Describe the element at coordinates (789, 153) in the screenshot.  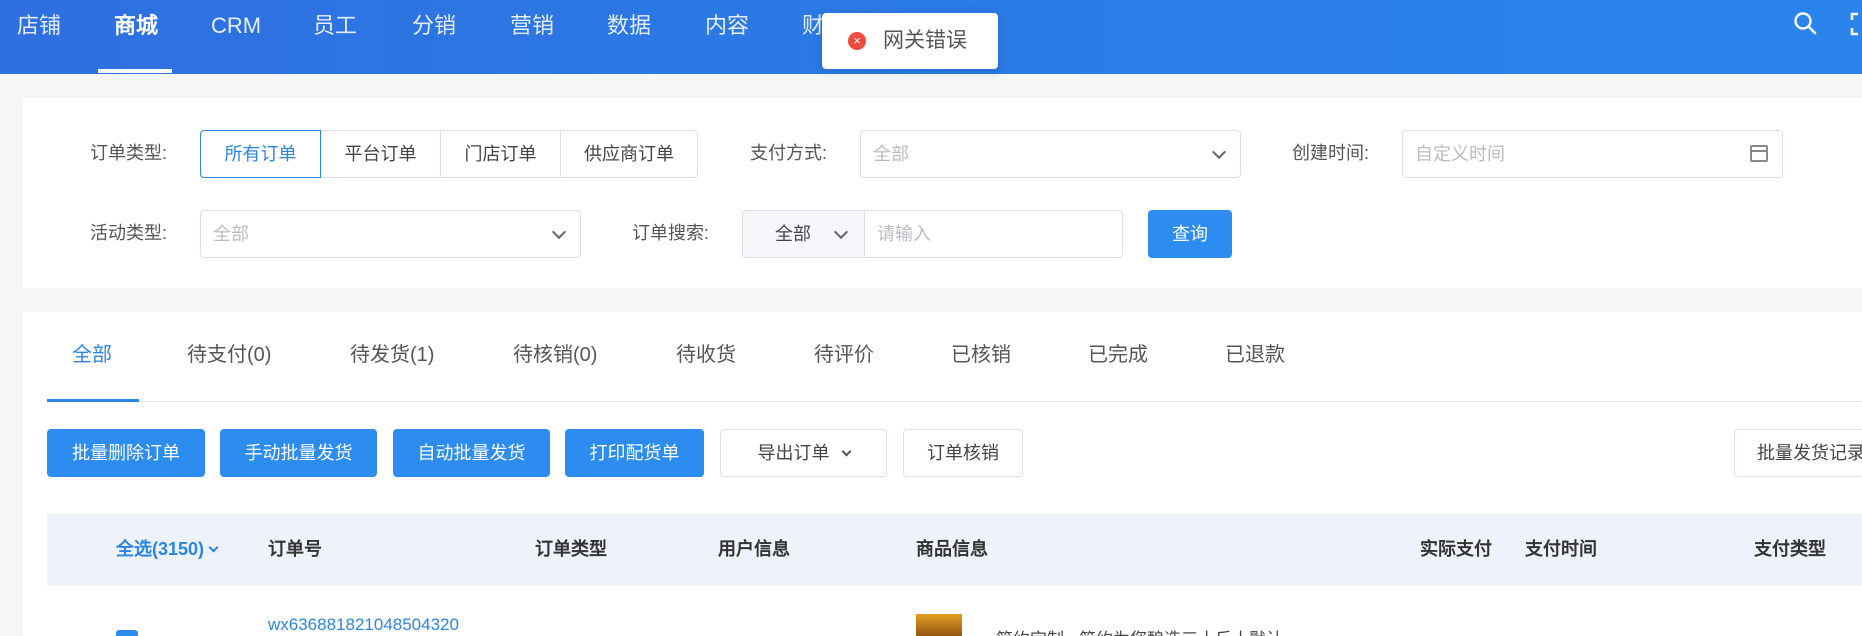
I see `payment-method-label: 支付方式:` at that location.